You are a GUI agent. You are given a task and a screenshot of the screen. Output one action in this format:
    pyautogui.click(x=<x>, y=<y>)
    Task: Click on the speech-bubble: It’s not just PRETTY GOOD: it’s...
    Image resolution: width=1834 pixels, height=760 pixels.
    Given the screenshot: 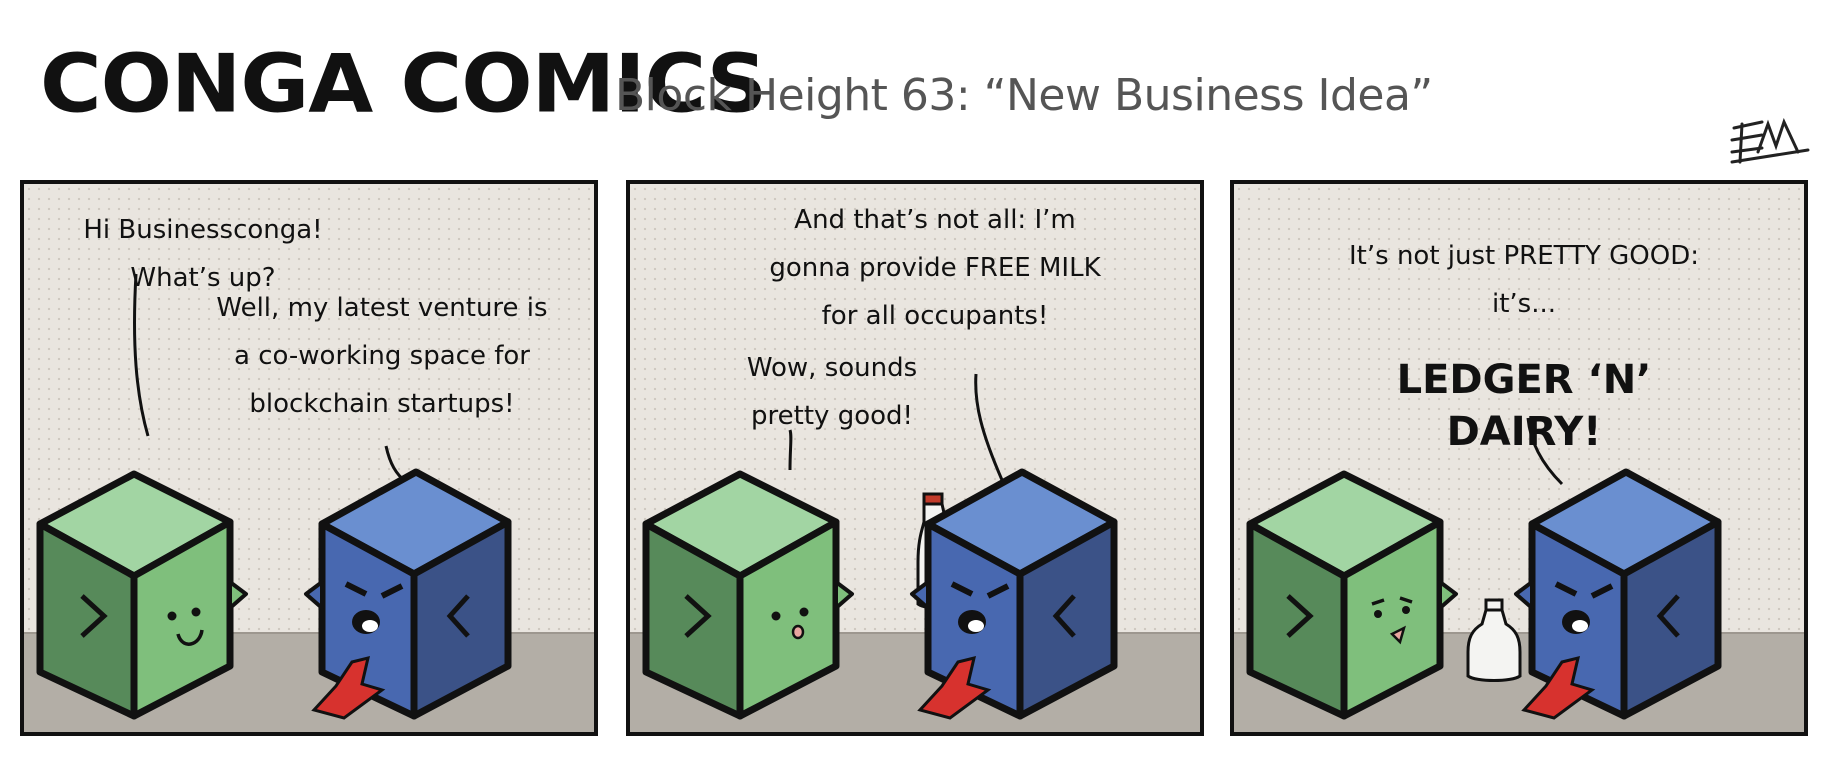 What is the action you would take?
    pyautogui.click(x=1524, y=280)
    